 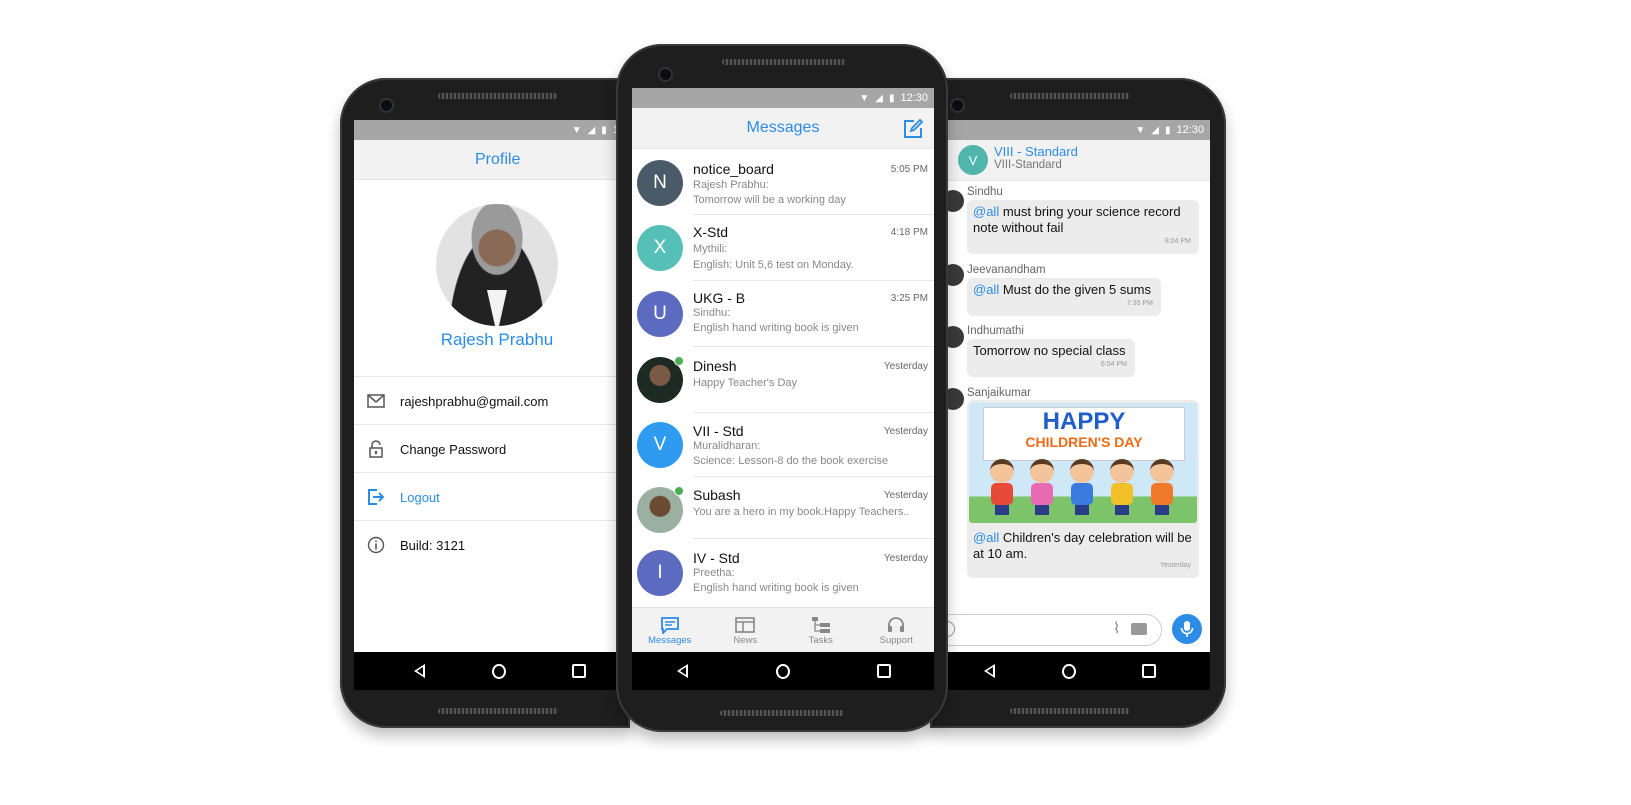 What do you see at coordinates (985, 192) in the screenshot?
I see `message-sender: Sindhu` at bounding box center [985, 192].